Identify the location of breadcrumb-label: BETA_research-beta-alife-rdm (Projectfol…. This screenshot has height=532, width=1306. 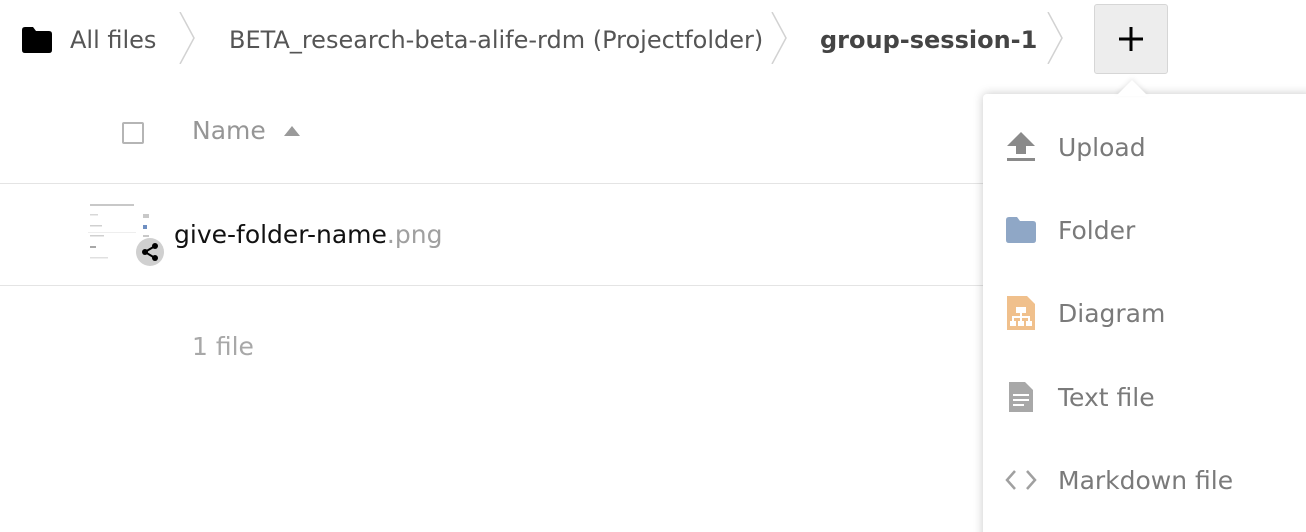
(496, 40).